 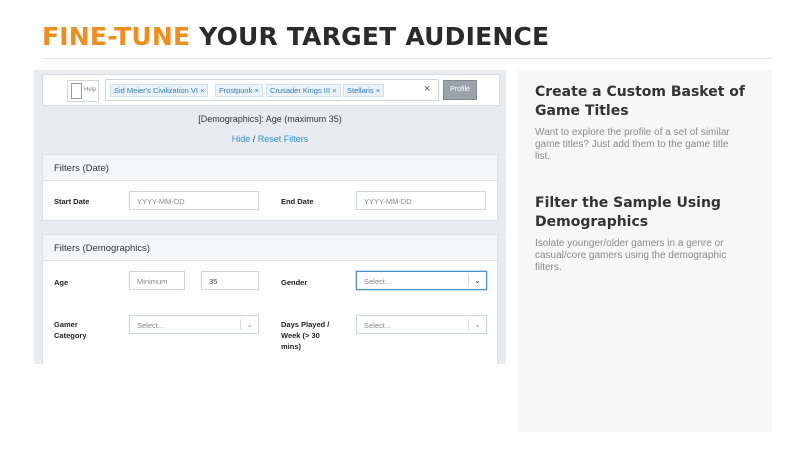 What do you see at coordinates (640, 101) in the screenshot?
I see `custom-basket-heading: Create a Custom Basket of Game Titles` at bounding box center [640, 101].